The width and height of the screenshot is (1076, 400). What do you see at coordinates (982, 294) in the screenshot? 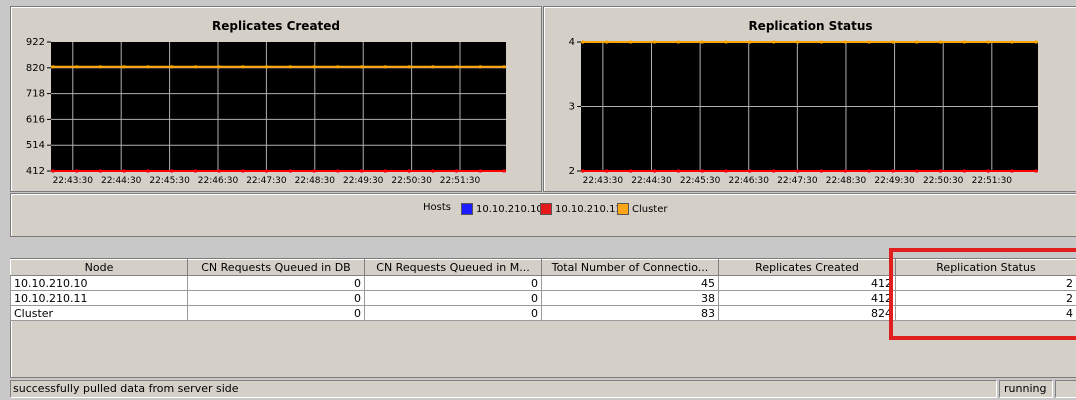
I see `highlight-box` at bounding box center [982, 294].